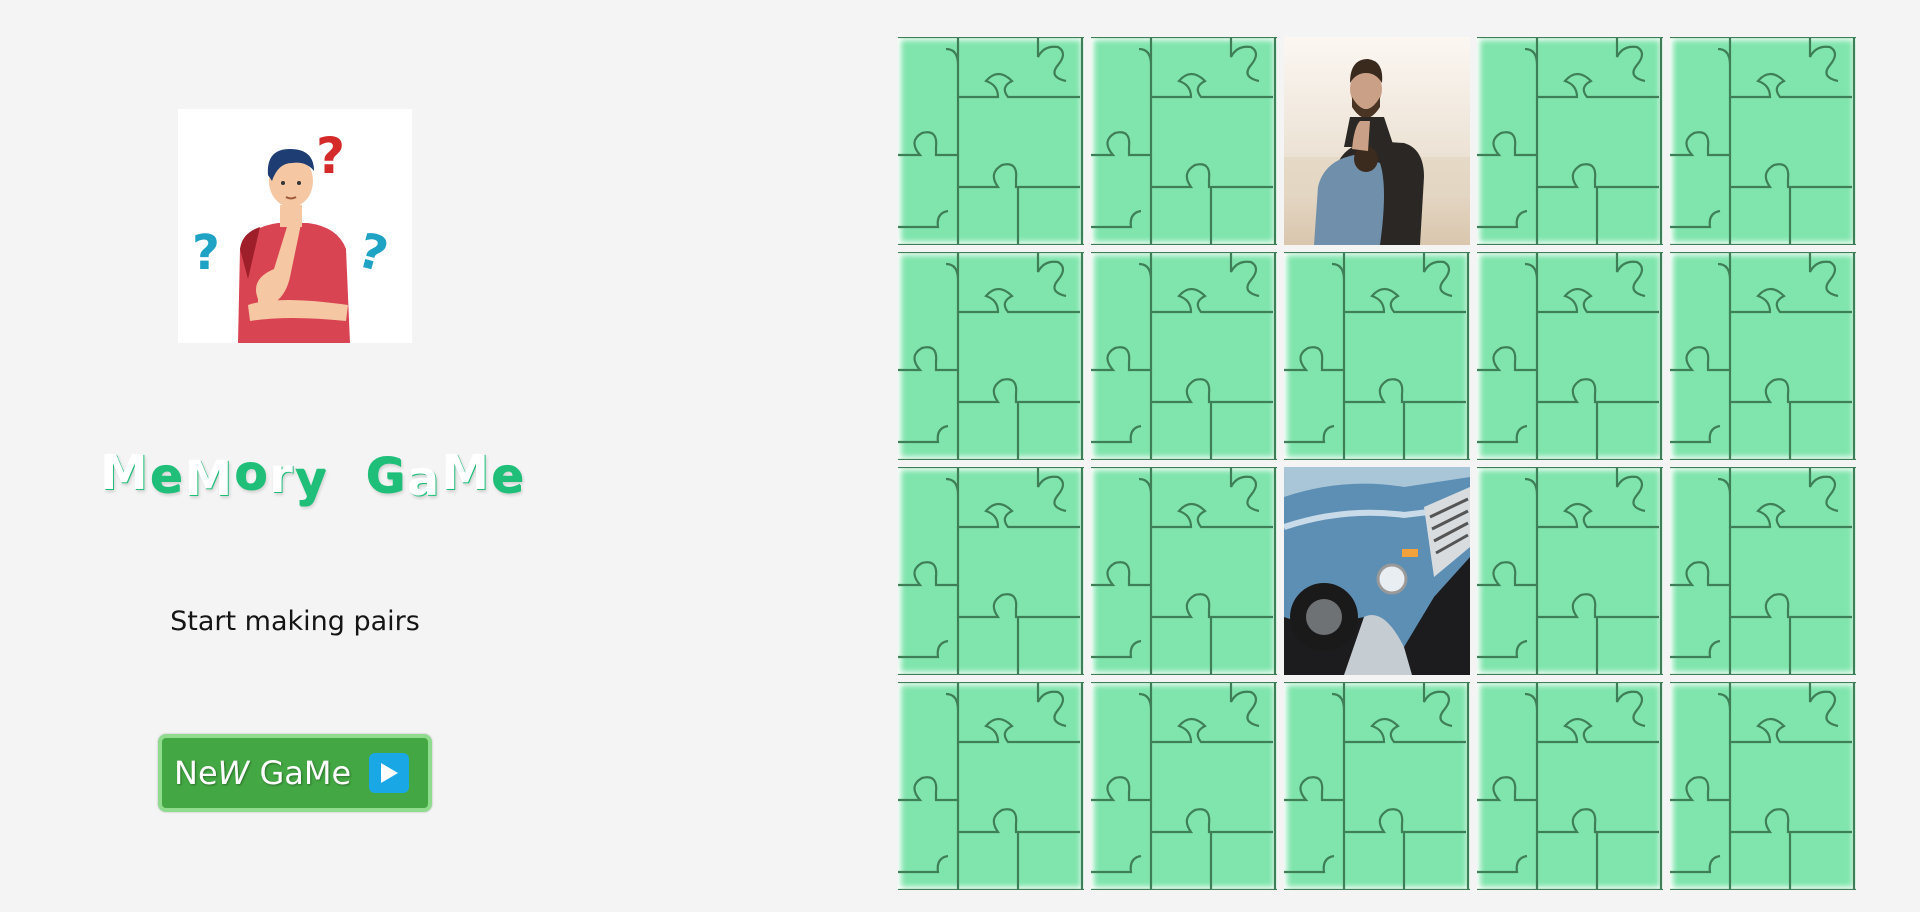 The image size is (1920, 912). I want to click on title-letter, so click(346, 473).